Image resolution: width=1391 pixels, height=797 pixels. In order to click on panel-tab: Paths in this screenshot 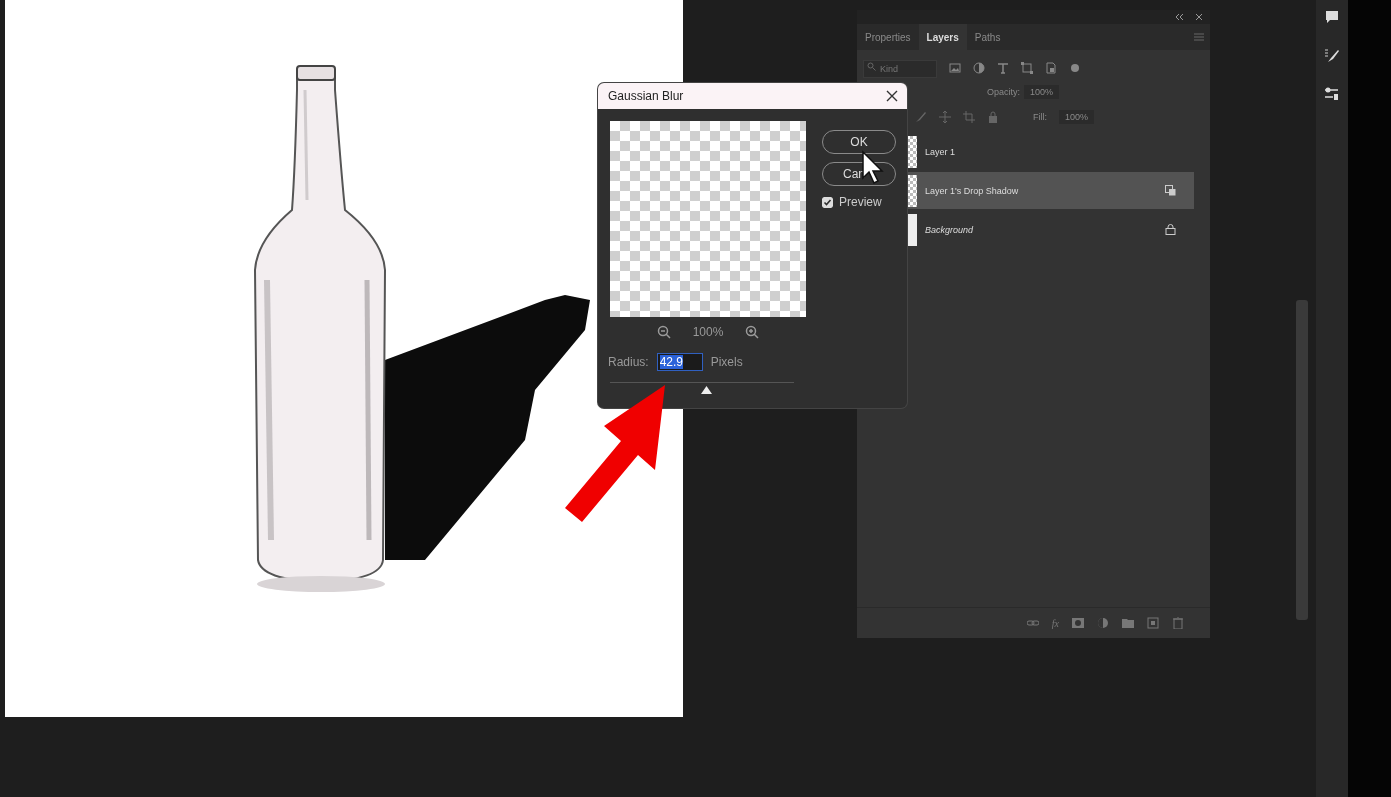, I will do `click(987, 37)`.